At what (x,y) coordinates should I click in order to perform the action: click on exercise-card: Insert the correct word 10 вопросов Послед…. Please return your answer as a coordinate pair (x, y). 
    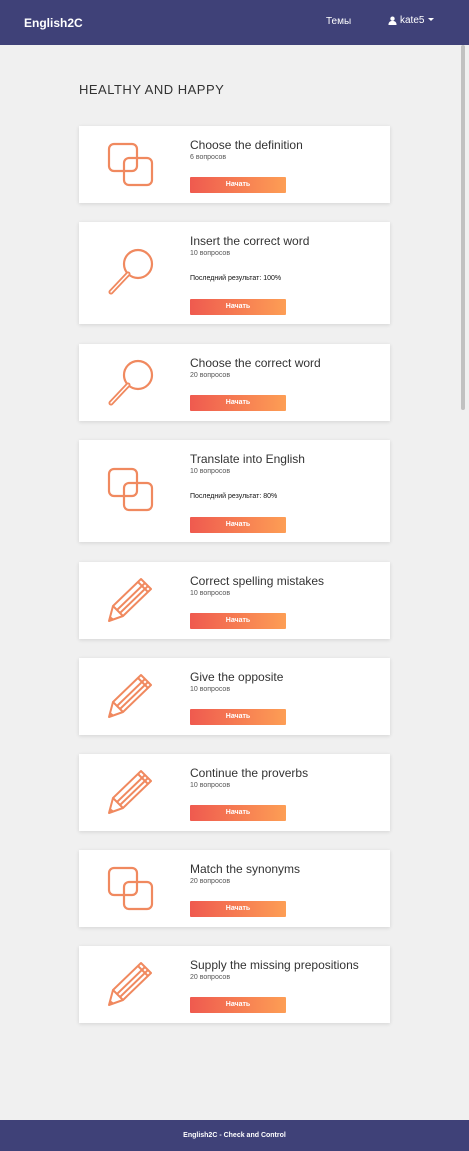
    Looking at the image, I should click on (234, 273).